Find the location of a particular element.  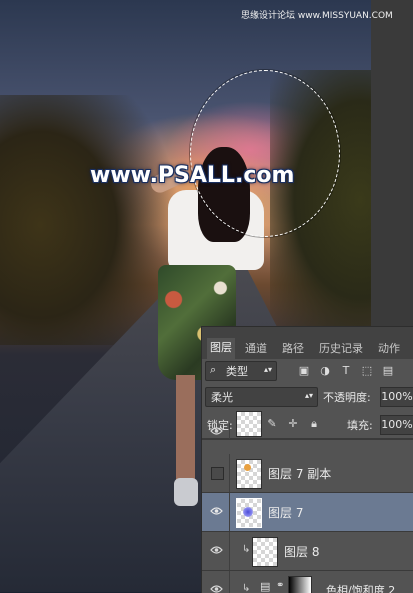

layer-row-top is located at coordinates (307, 425).